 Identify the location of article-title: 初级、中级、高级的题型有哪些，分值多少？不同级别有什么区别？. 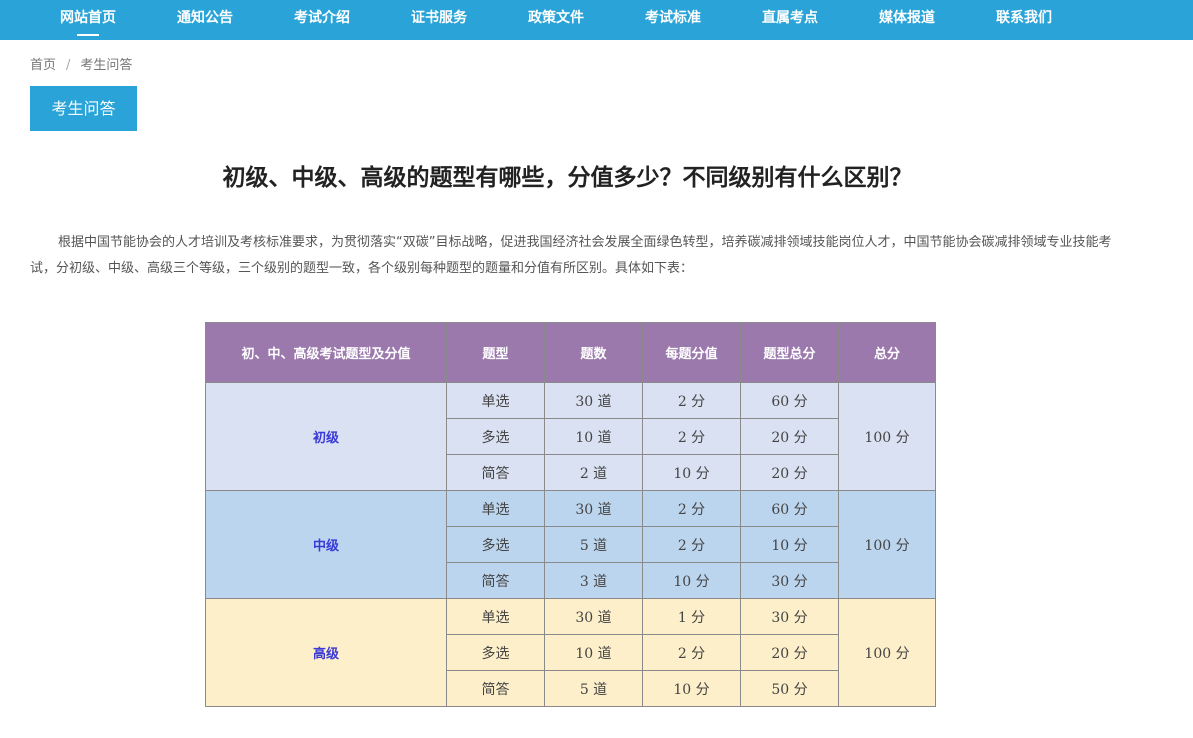
(567, 178).